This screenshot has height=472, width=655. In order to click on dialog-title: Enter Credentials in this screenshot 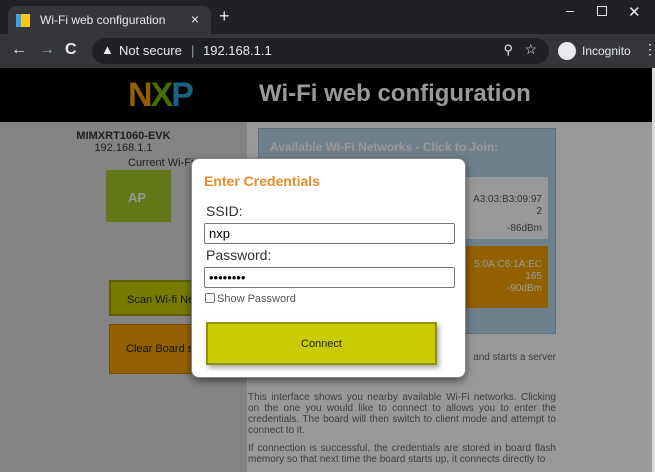, I will do `click(262, 181)`.